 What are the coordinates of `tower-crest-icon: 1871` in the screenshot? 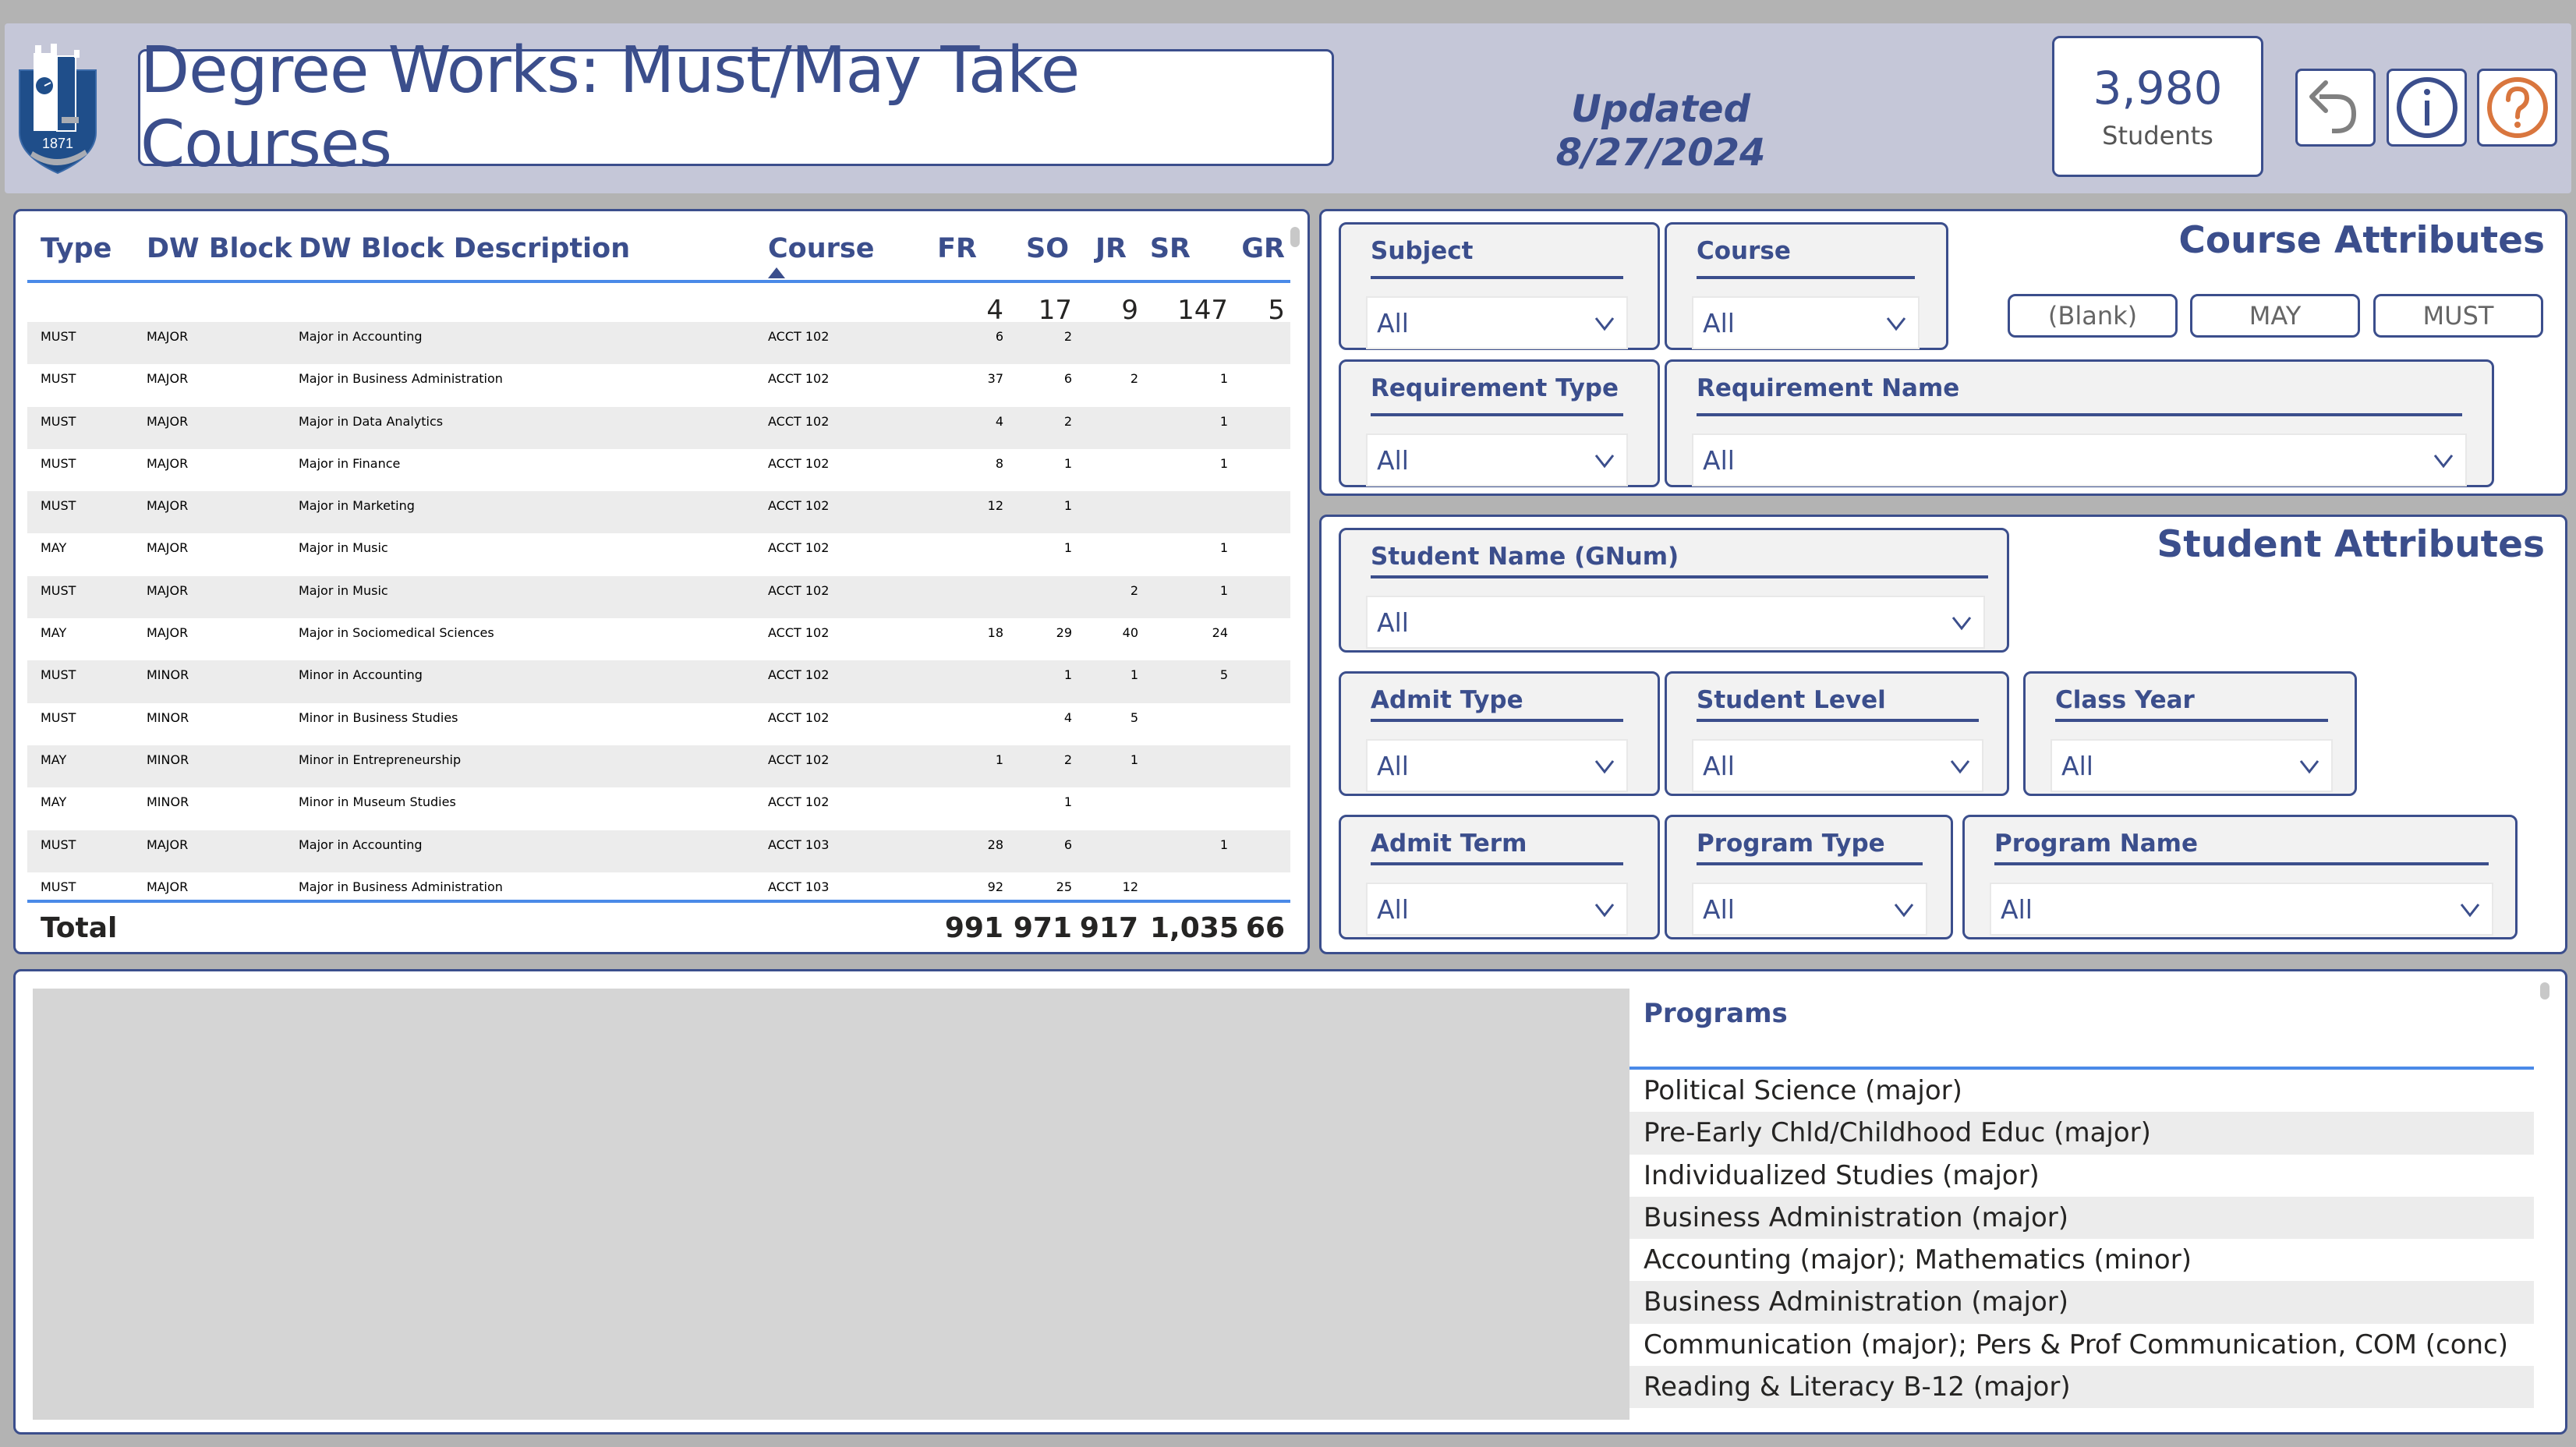 It's located at (58, 109).